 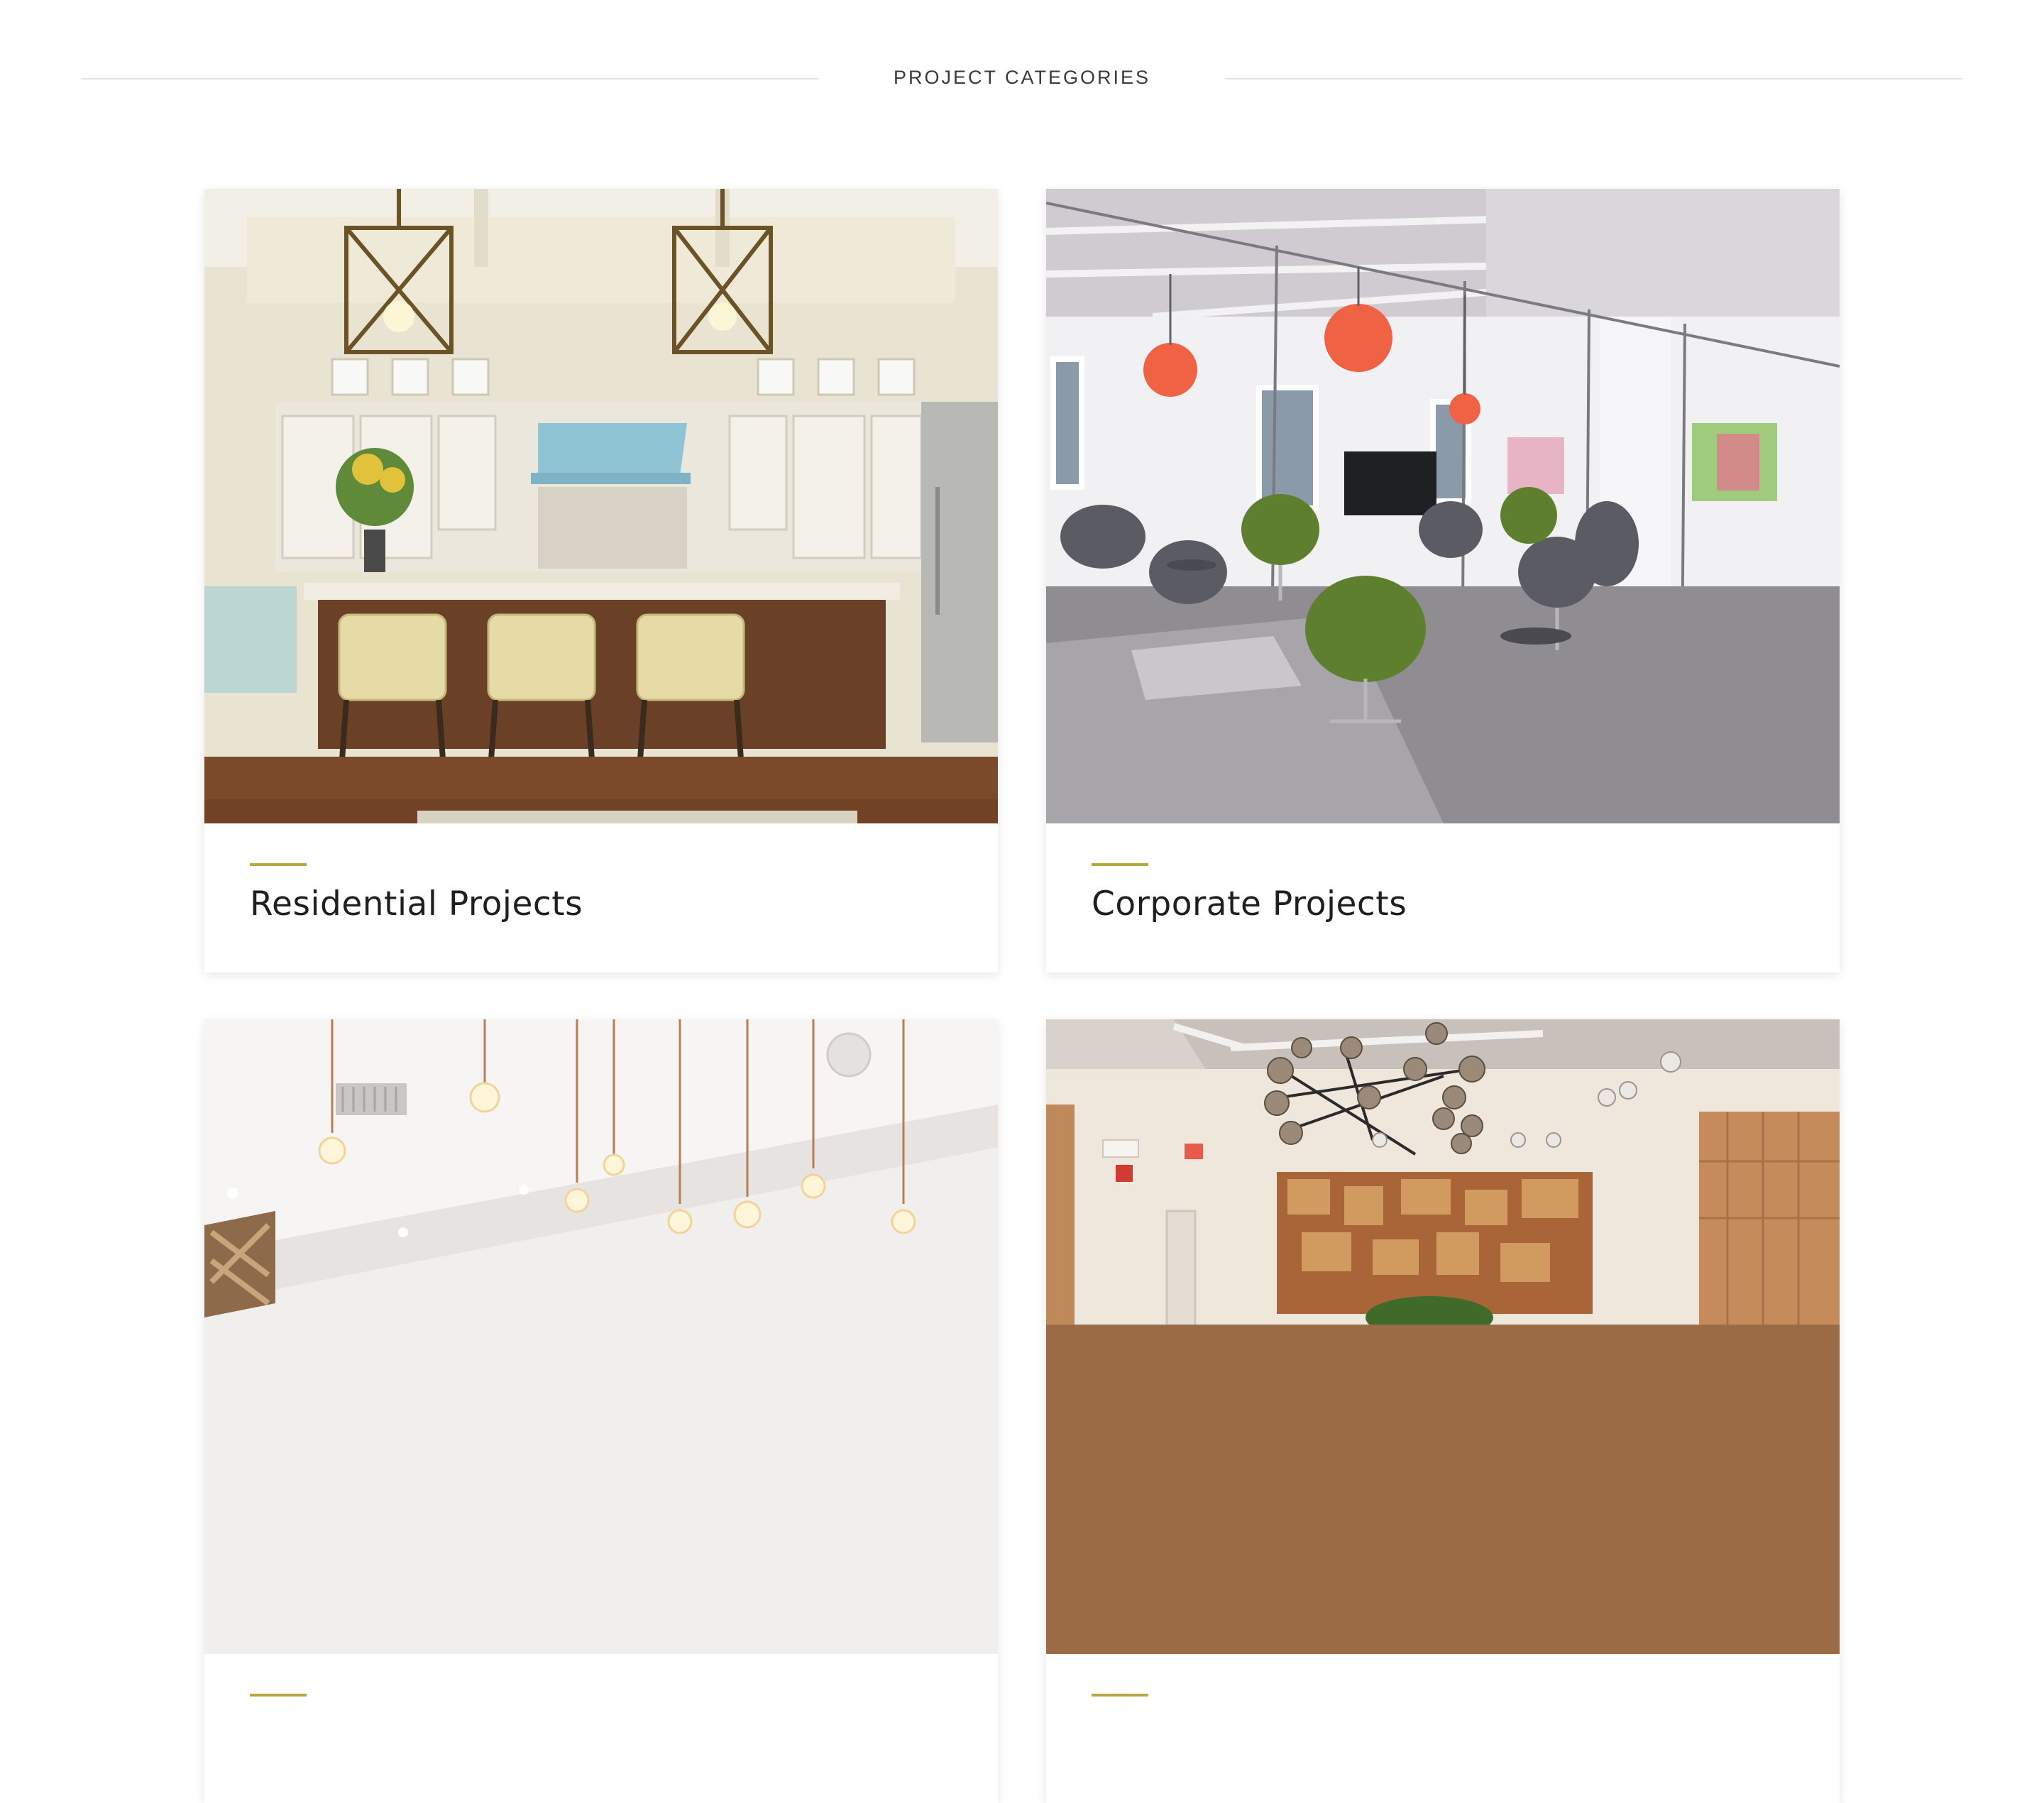 I want to click on header-divider-left, so click(x=450, y=79).